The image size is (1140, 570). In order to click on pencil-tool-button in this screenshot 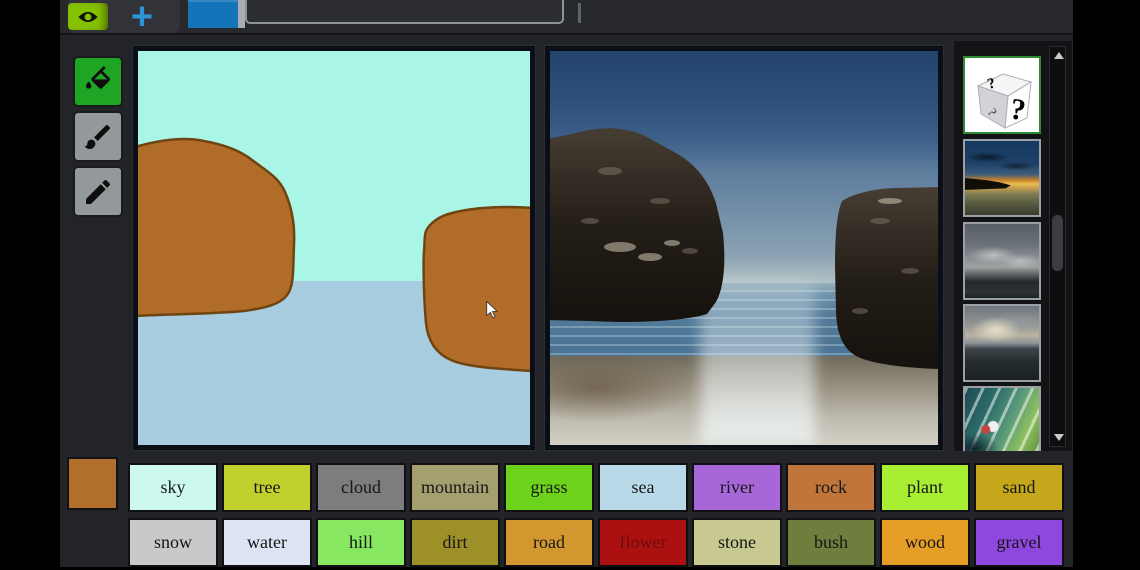, I will do `click(98, 191)`.